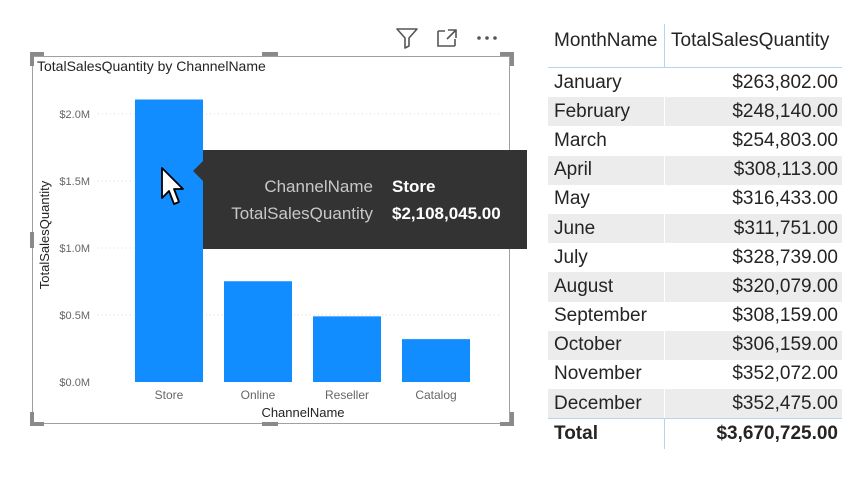 The height and width of the screenshot is (486, 866). Describe the element at coordinates (695, 170) in the screenshot. I see `table-row: April $308,113.00` at that location.